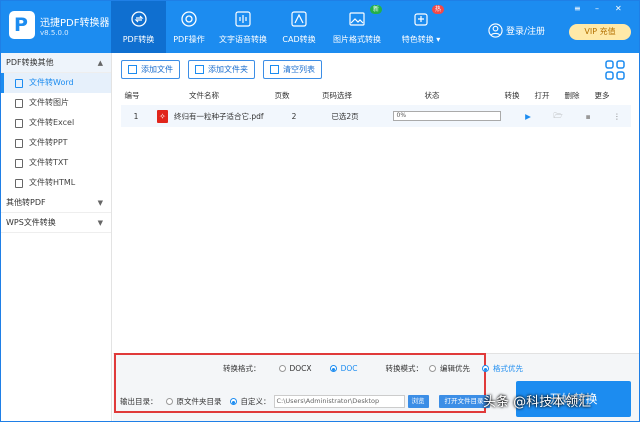 This screenshot has width=640, height=422. Describe the element at coordinates (219, 116) in the screenshot. I see `file-name: 终归有一粒种子适合它.pdf` at that location.